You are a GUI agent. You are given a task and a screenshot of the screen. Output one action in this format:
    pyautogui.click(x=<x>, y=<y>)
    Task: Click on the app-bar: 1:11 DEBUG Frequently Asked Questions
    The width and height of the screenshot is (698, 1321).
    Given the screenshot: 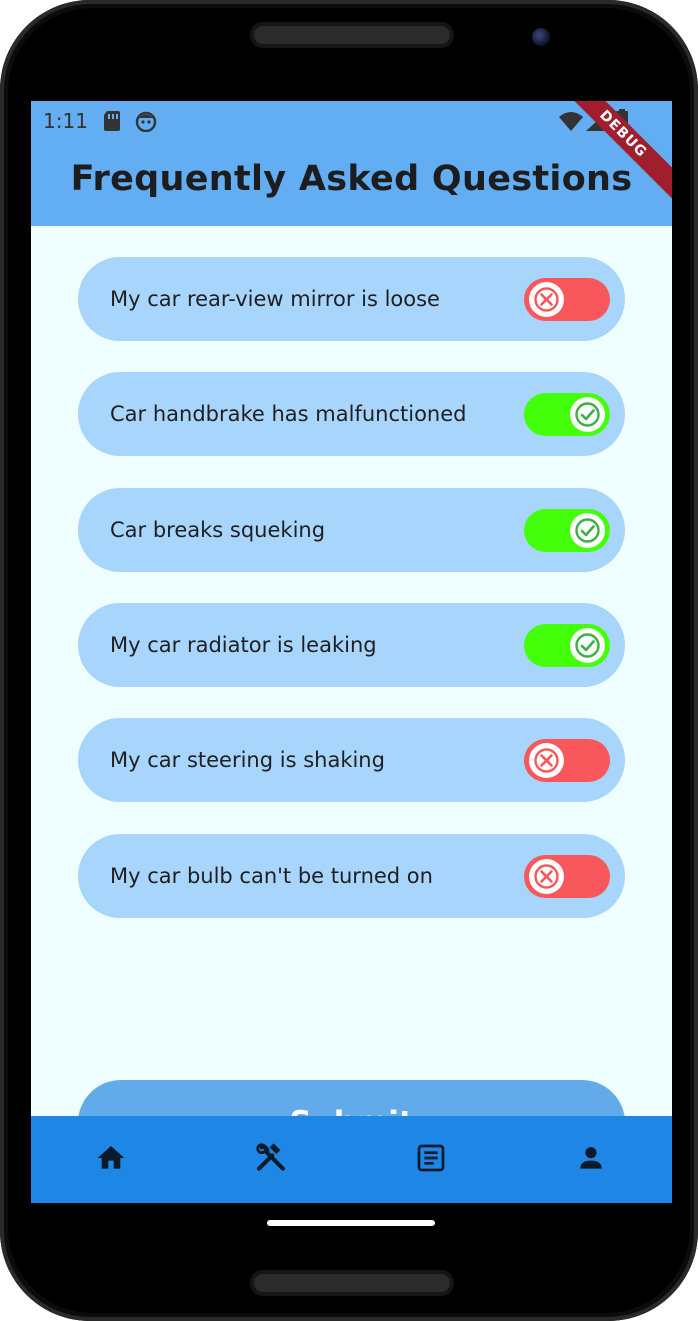 What is the action you would take?
    pyautogui.click(x=351, y=163)
    